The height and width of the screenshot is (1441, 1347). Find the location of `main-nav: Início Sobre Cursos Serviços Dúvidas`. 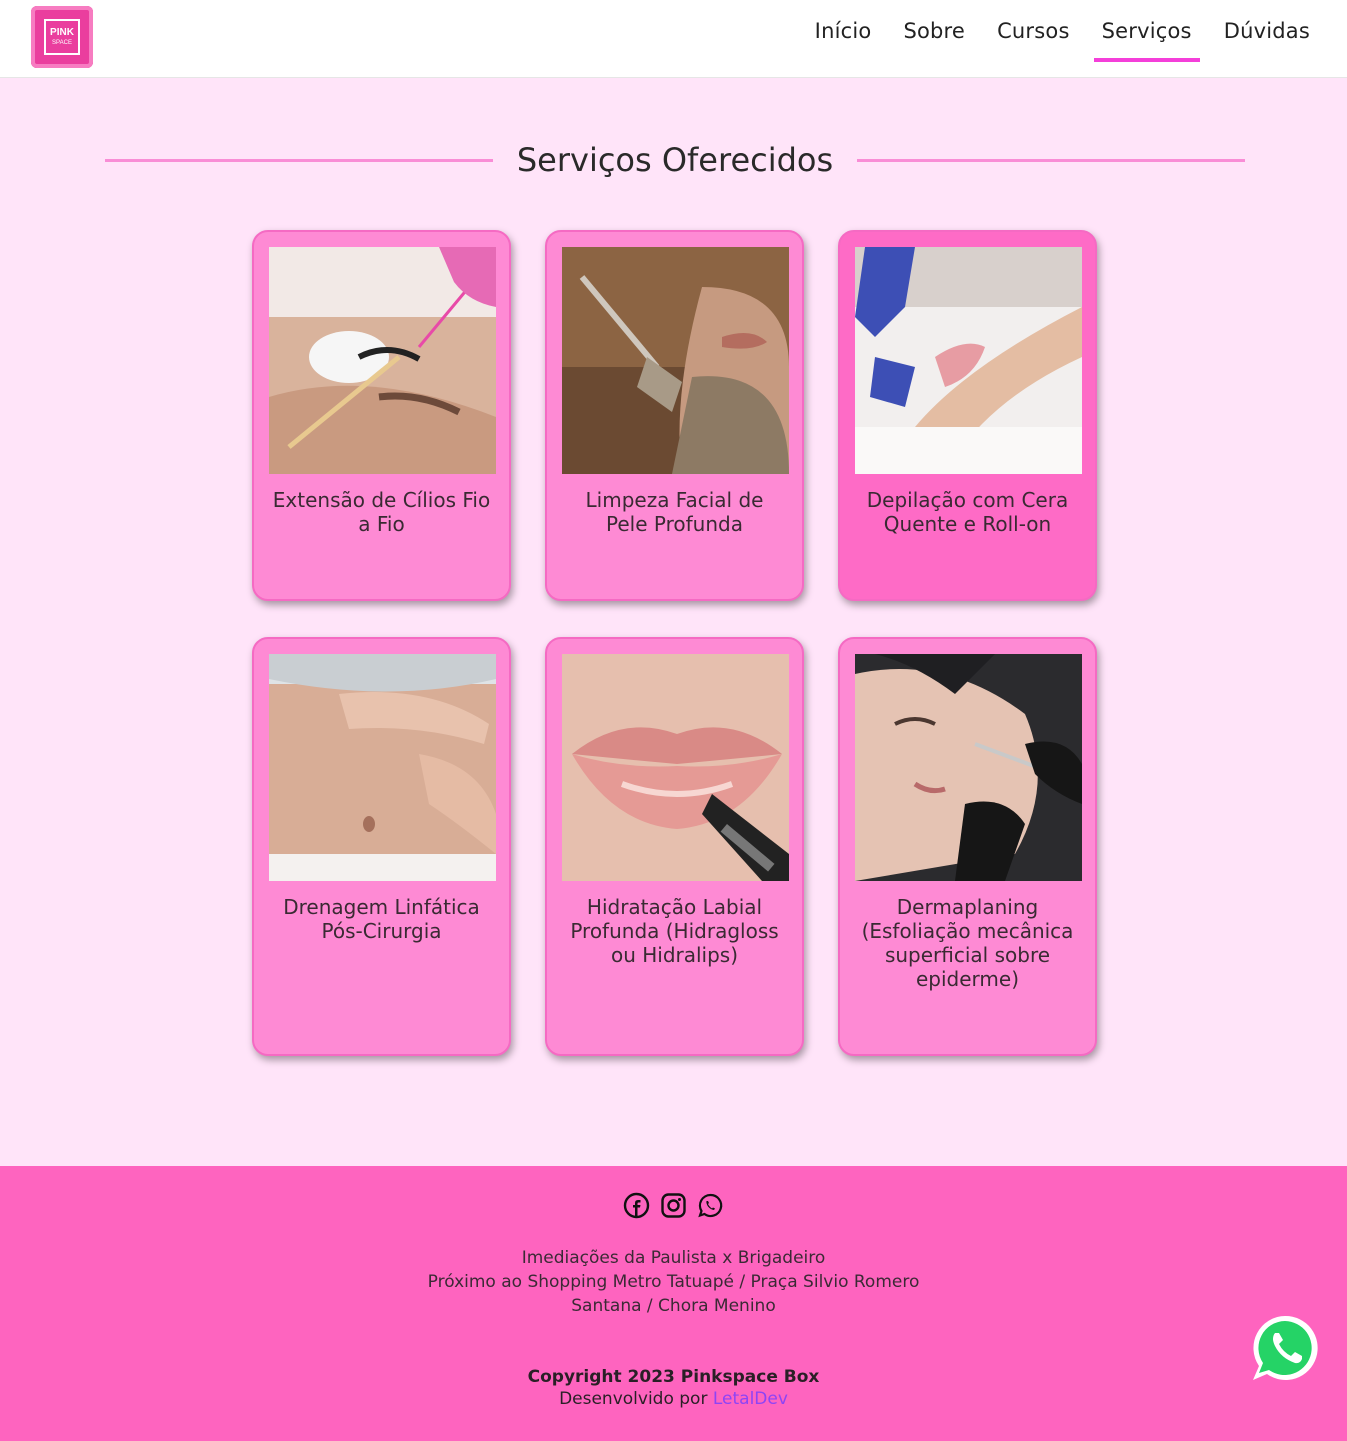

main-nav: Início Sobre Cursos Serviços Dúvidas is located at coordinates (1054, 39).